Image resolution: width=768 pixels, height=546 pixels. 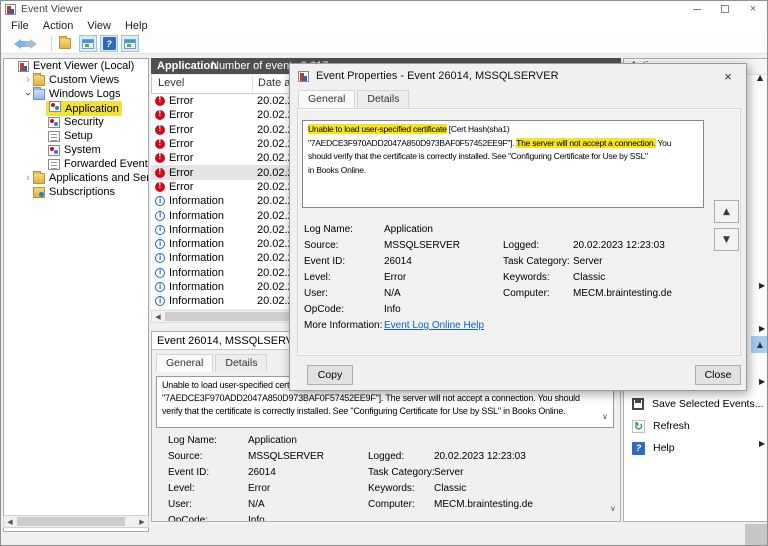 I want to click on field-value: 20.02.2023 12:23:03, so click(x=480, y=456).